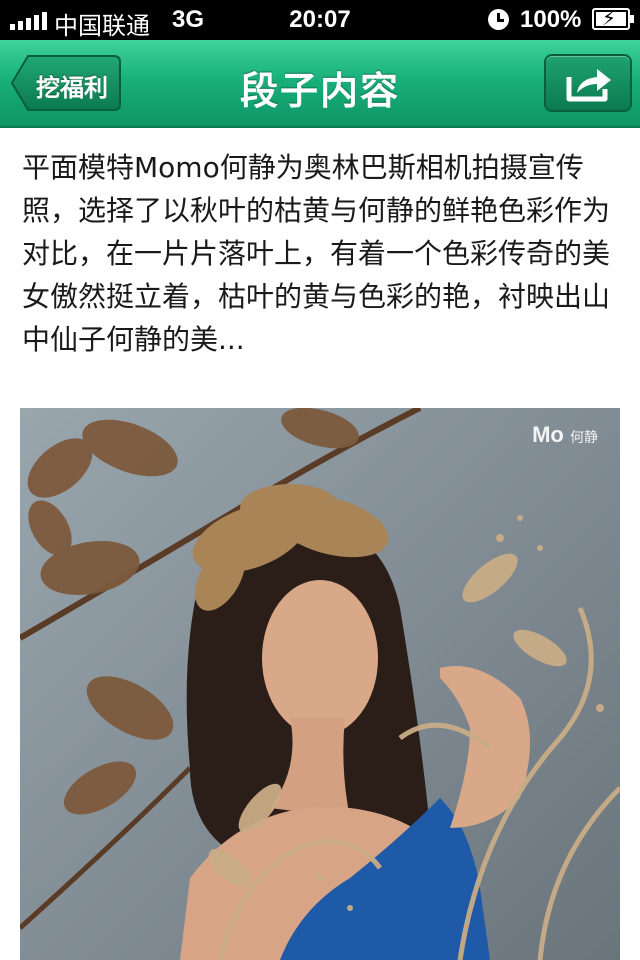  What do you see at coordinates (613, 19) in the screenshot?
I see `battery-charging-icon: ⚡` at bounding box center [613, 19].